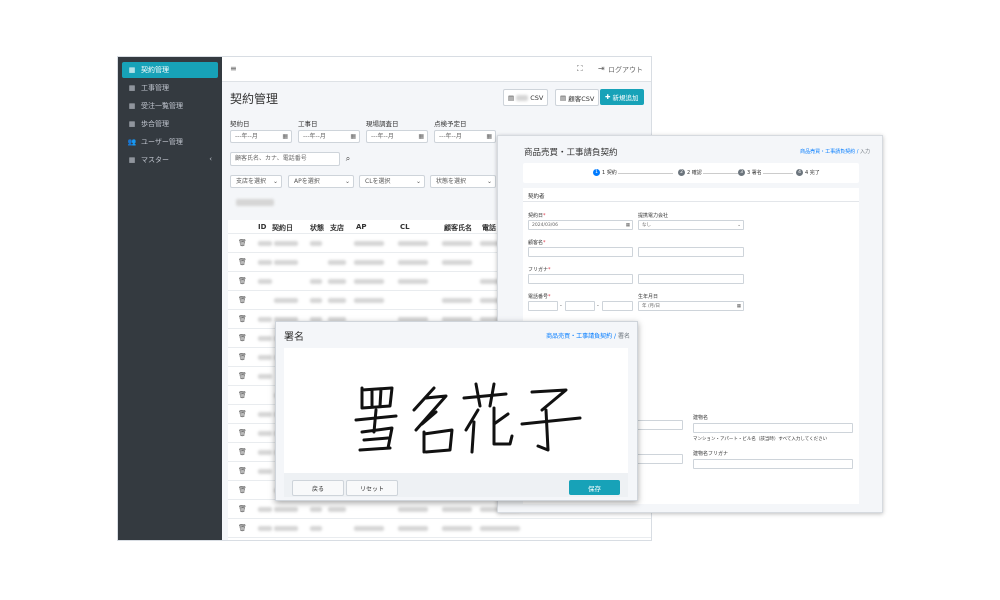  Describe the element at coordinates (233, 68) in the screenshot. I see `menu-icon: ≡` at that location.